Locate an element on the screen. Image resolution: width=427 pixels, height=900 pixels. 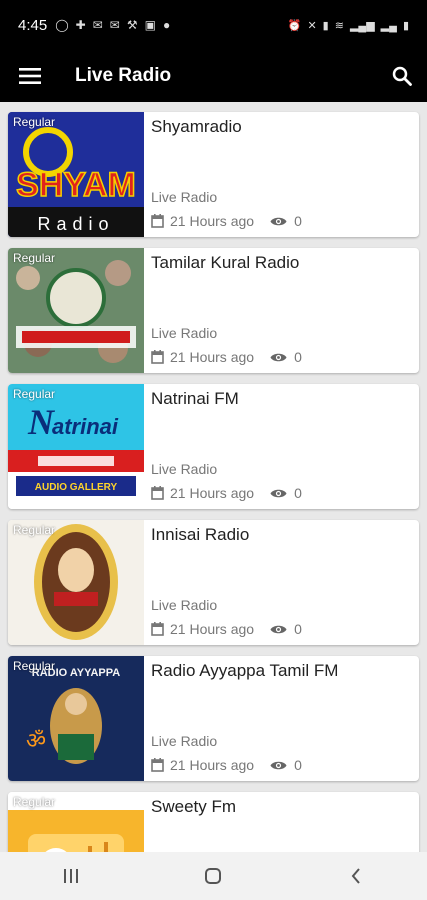
station-name: Natrinai FM is located at coordinates (195, 398).